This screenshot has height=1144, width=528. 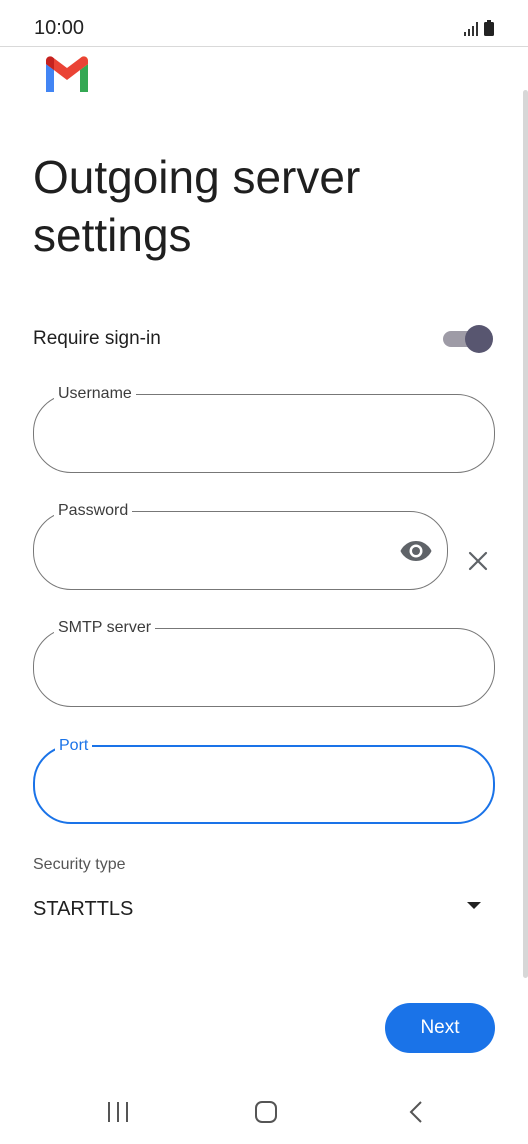 What do you see at coordinates (197, 206) in the screenshot?
I see `page-title: Outgoing server settings` at bounding box center [197, 206].